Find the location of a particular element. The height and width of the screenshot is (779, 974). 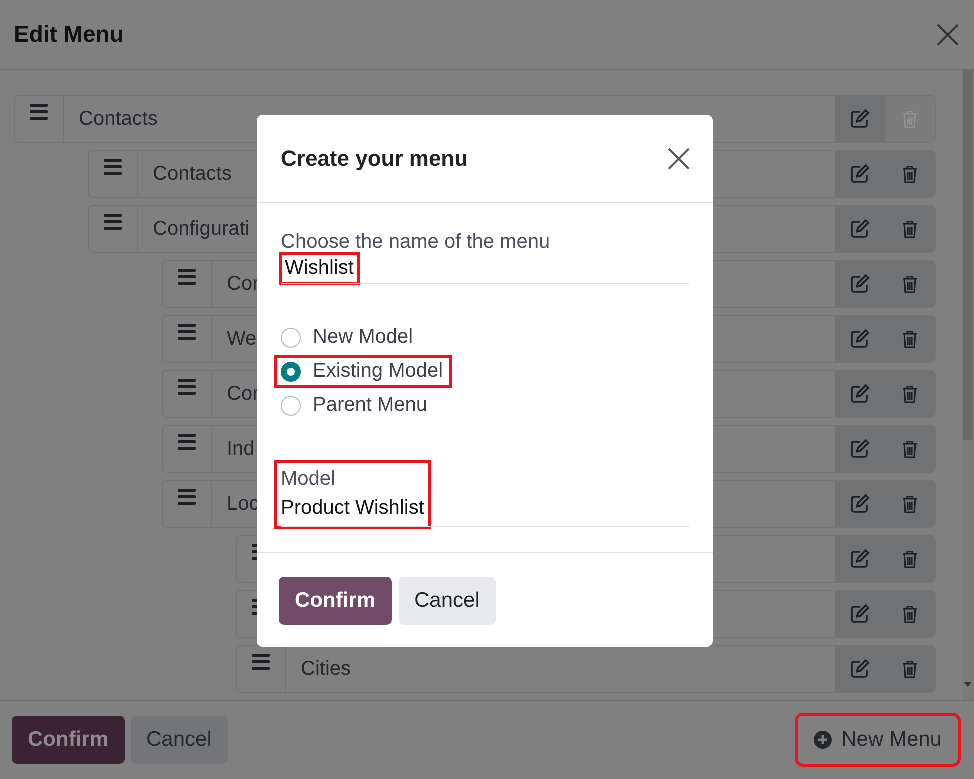

radio-label: New Model is located at coordinates (363, 337).